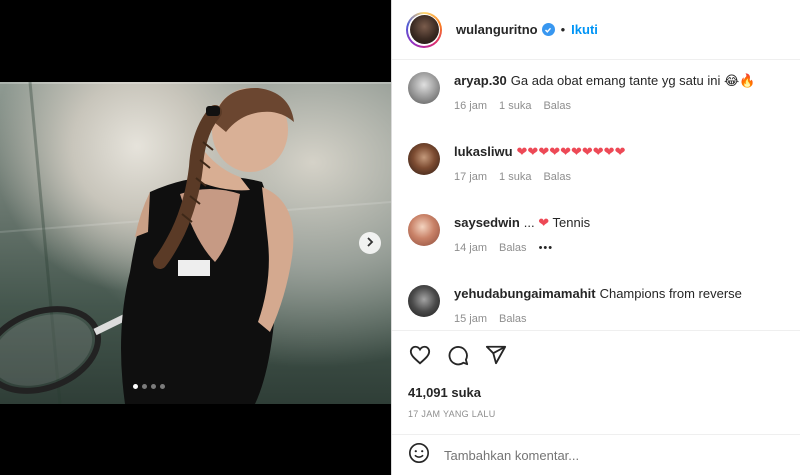  Describe the element at coordinates (480, 80) in the screenshot. I see `comment-username: aryap.30` at that location.